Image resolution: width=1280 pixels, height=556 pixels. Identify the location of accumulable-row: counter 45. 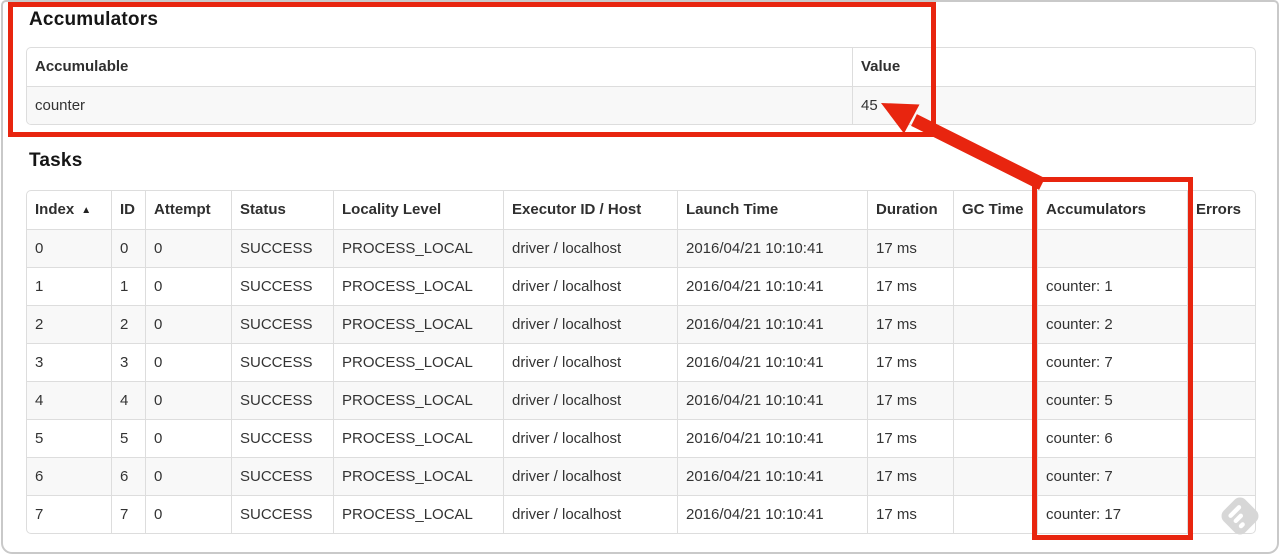
(641, 105).